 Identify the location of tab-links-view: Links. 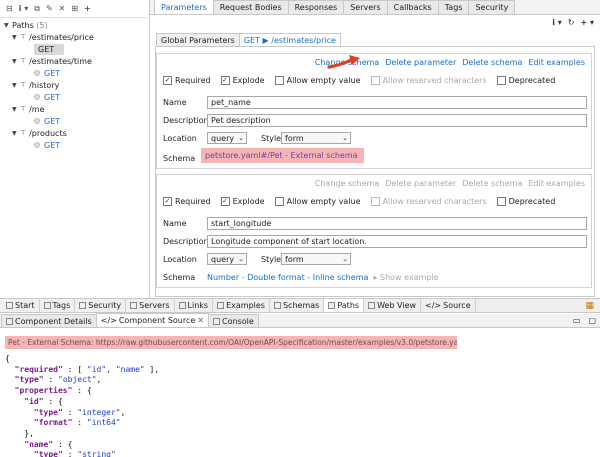
(194, 305).